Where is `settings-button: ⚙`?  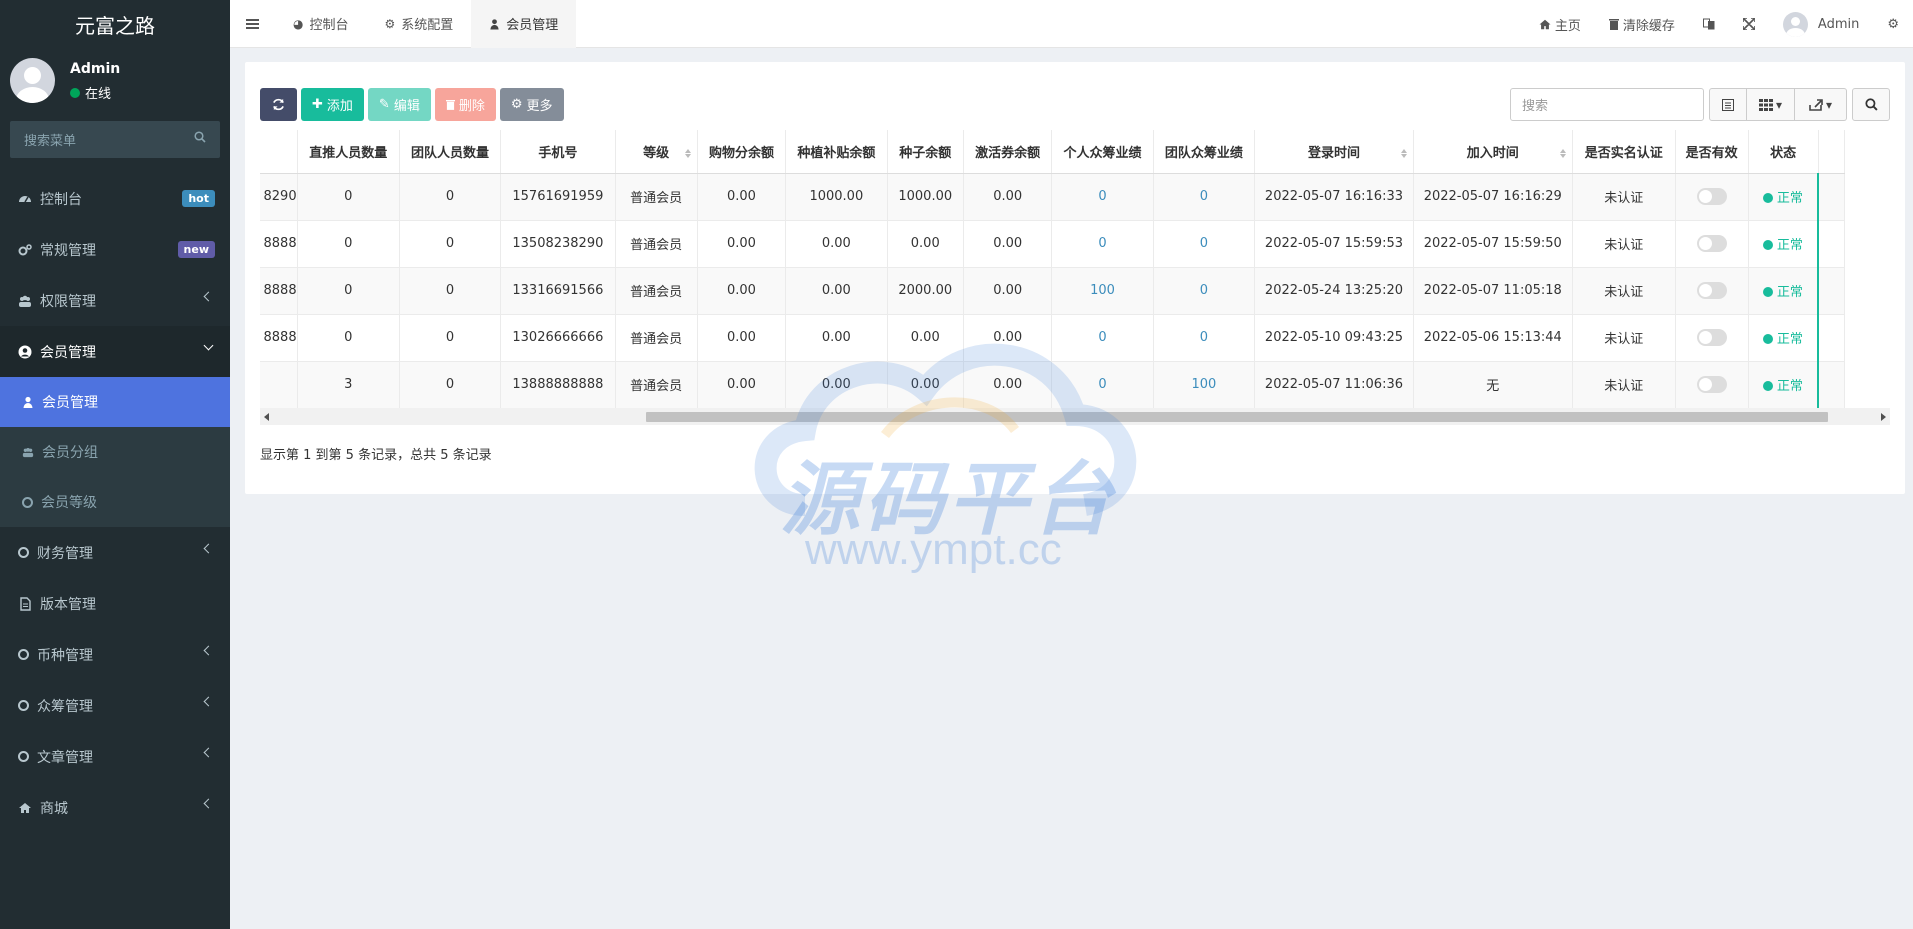 settings-button: ⚙ is located at coordinates (1893, 24).